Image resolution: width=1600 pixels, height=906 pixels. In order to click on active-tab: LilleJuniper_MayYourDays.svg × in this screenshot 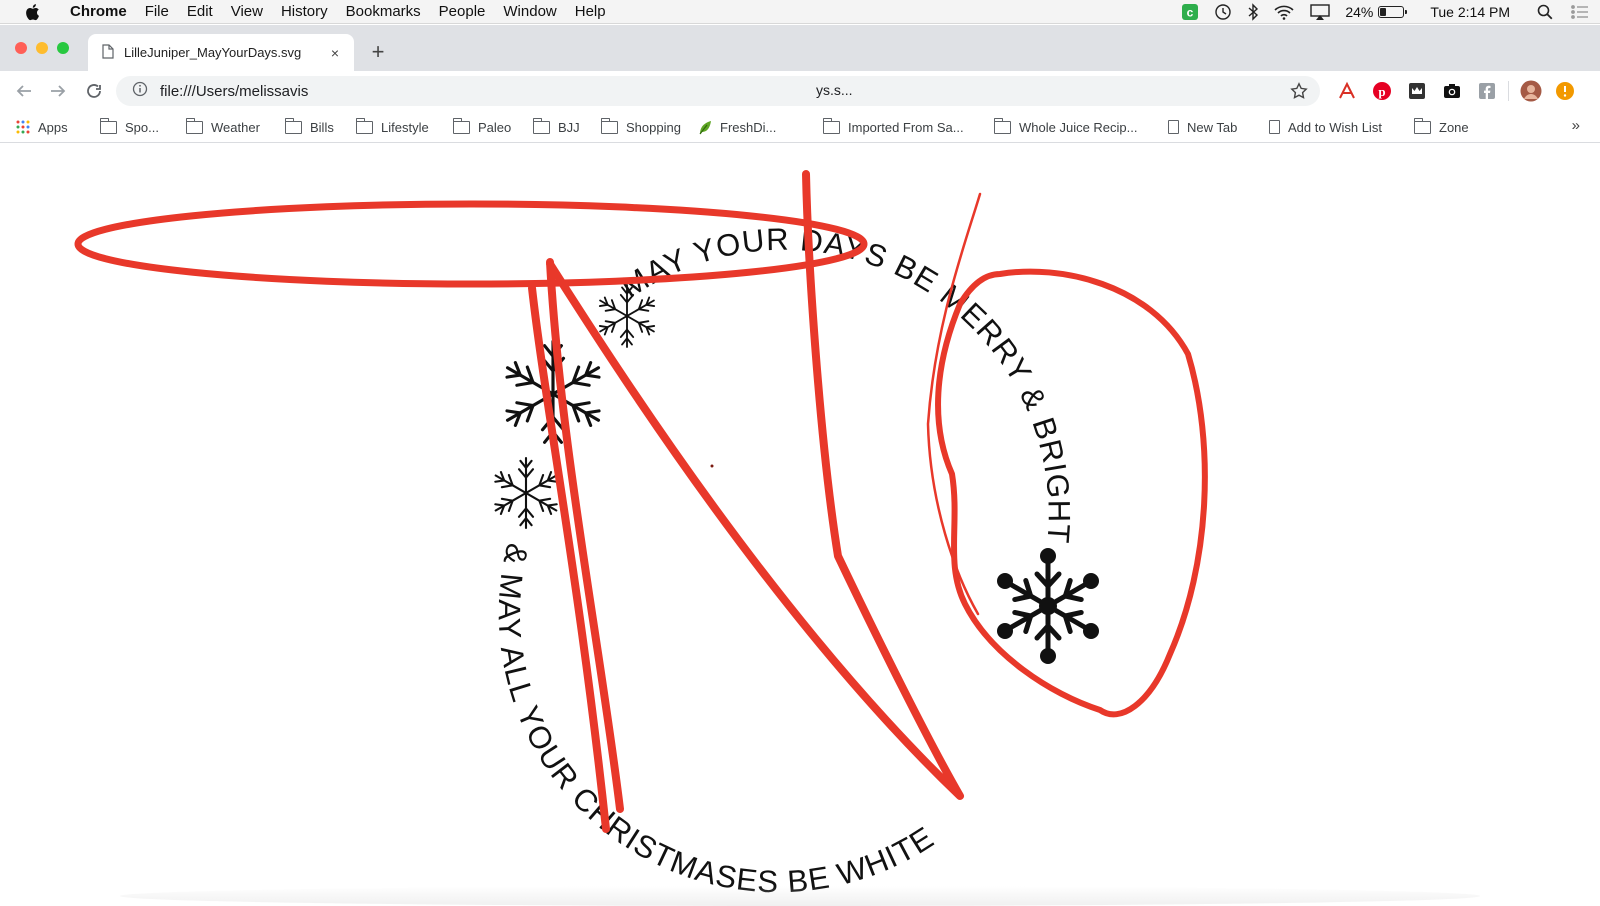, I will do `click(221, 52)`.